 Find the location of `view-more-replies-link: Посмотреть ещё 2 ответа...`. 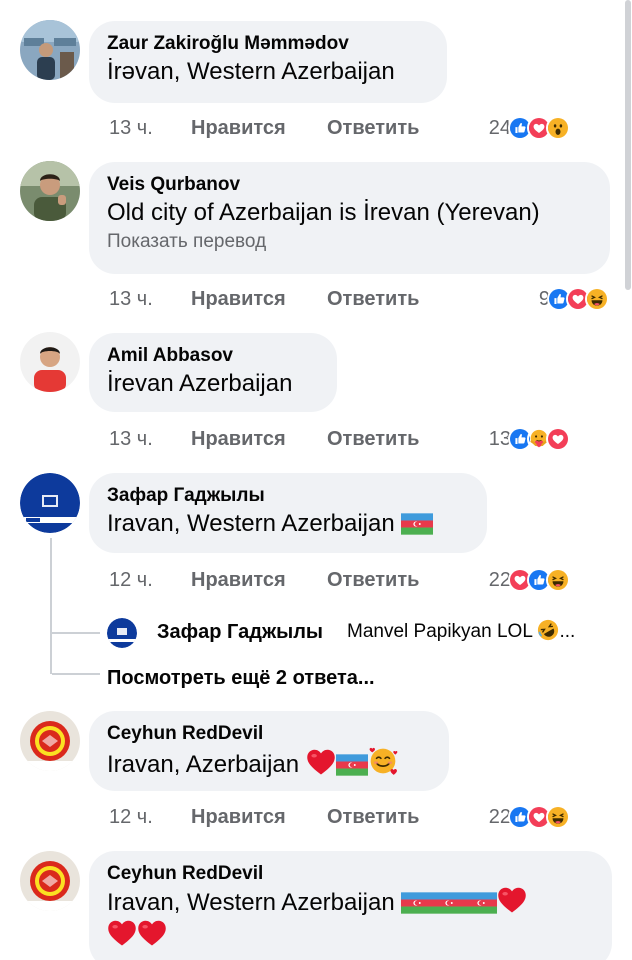

view-more-replies-link: Посмотреть ещё 2 ответа... is located at coordinates (241, 678).